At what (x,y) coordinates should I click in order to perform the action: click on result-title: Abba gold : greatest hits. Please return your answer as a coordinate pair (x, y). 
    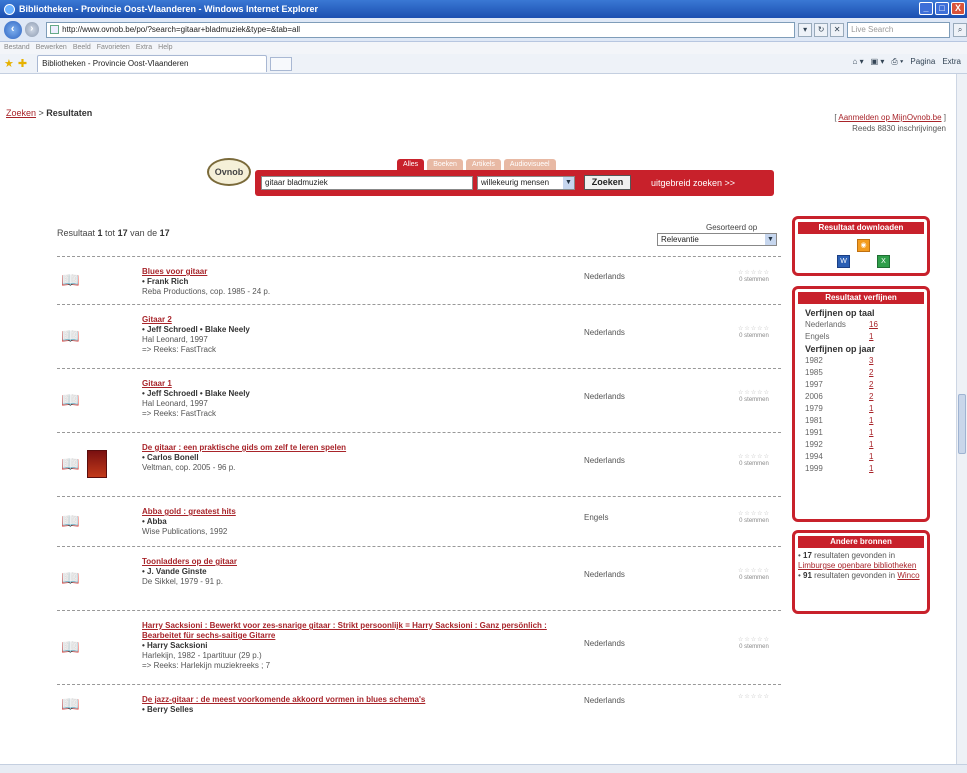
    Looking at the image, I should click on (357, 512).